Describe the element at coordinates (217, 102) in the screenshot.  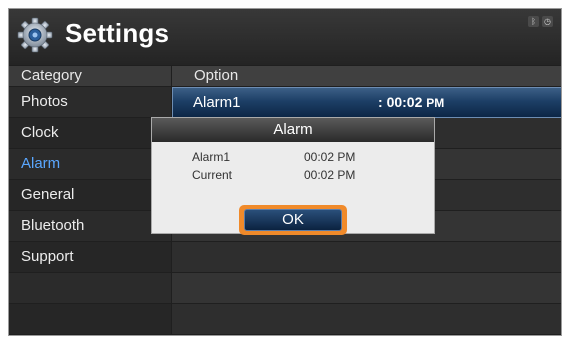
I see `option-label: Alarm1` at that location.